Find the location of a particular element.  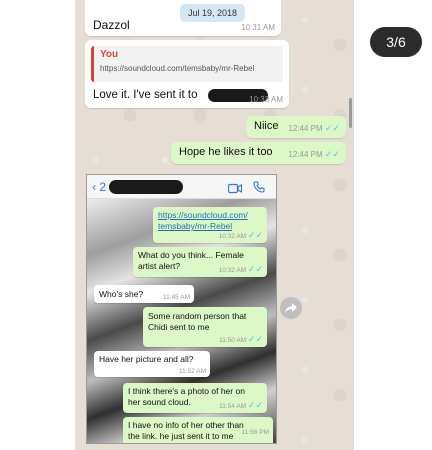

back-button: ‹ 2 is located at coordinates (99, 187).